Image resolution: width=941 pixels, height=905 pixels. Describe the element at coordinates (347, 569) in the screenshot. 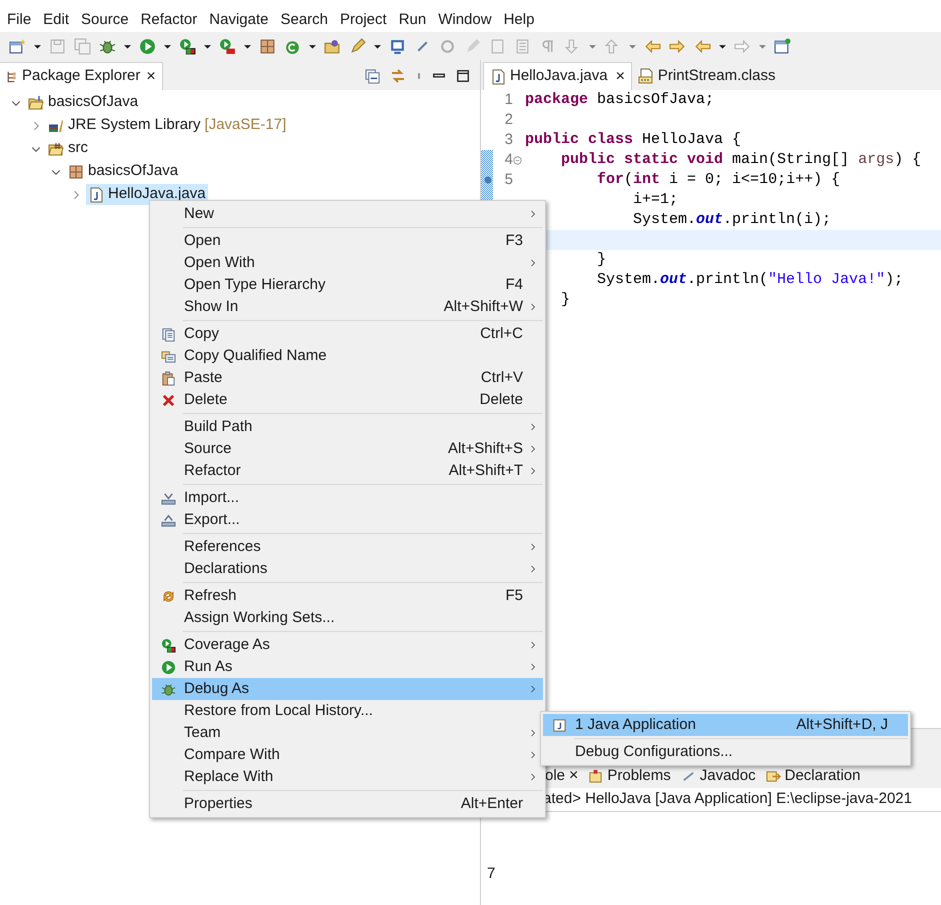

I see `menu-item: Declarations` at that location.